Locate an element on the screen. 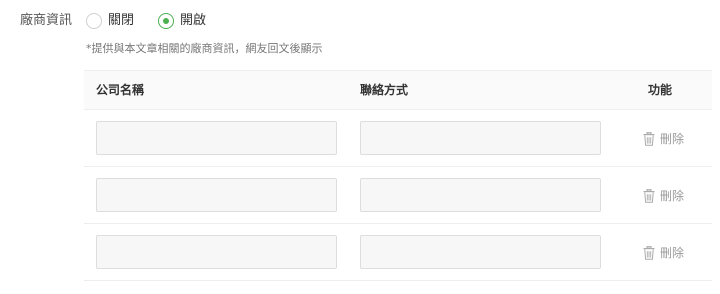 The width and height of the screenshot is (720, 294). radio-off-circle is located at coordinates (94, 21).